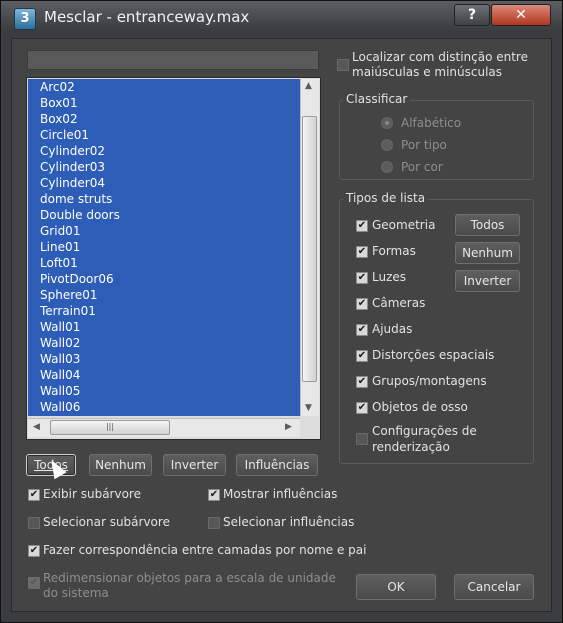  What do you see at coordinates (34, 523) in the screenshot?
I see `select-subtree-checkbox` at bounding box center [34, 523].